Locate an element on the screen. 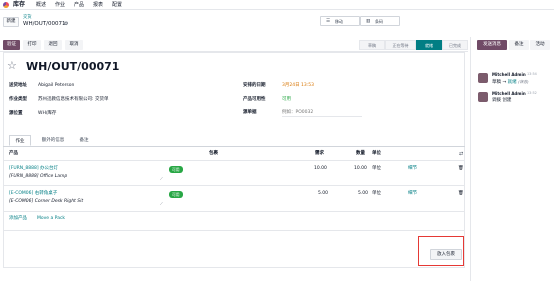 The width and height of the screenshot is (554, 281). validate-button: 验证 is located at coordinates (11, 45).